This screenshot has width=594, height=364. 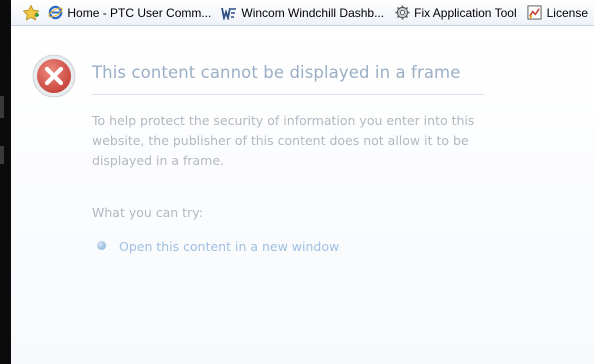 I want to click on favorites-star-icon, so click(x=31, y=12).